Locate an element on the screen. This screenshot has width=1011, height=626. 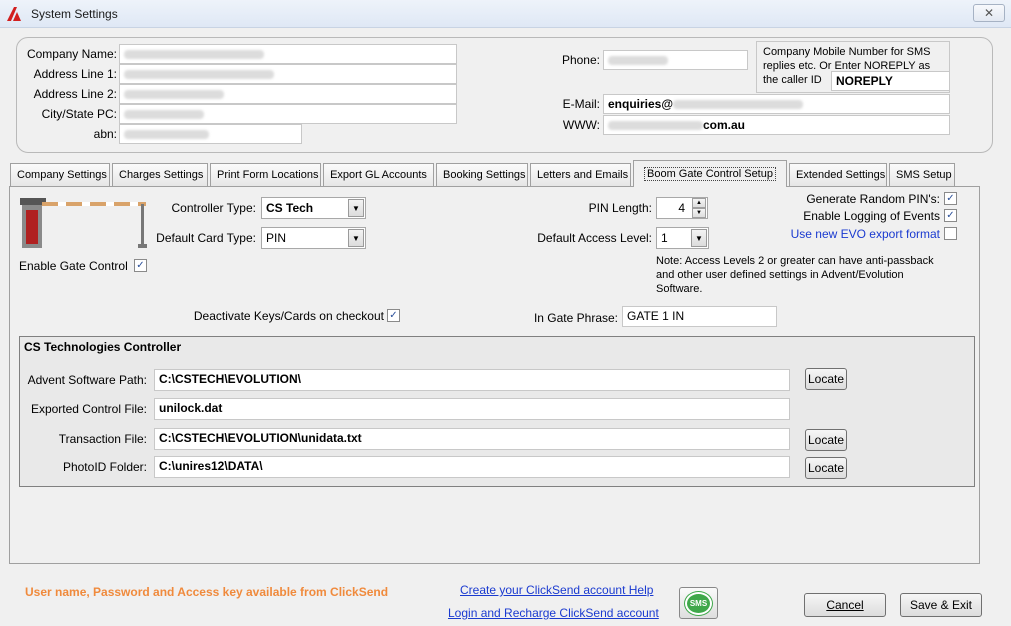
www-field: com.au is located at coordinates (776, 125).